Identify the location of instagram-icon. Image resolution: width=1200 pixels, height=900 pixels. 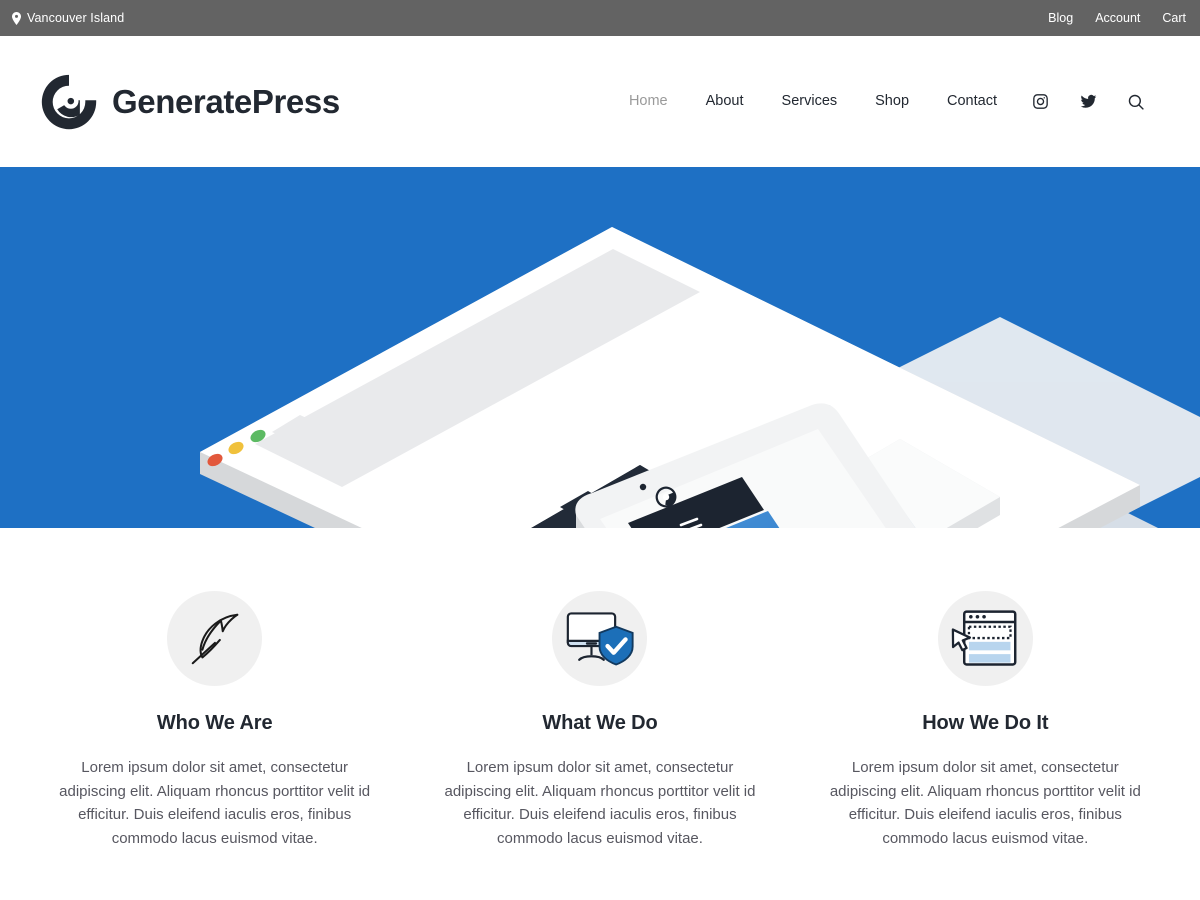
(1040, 101).